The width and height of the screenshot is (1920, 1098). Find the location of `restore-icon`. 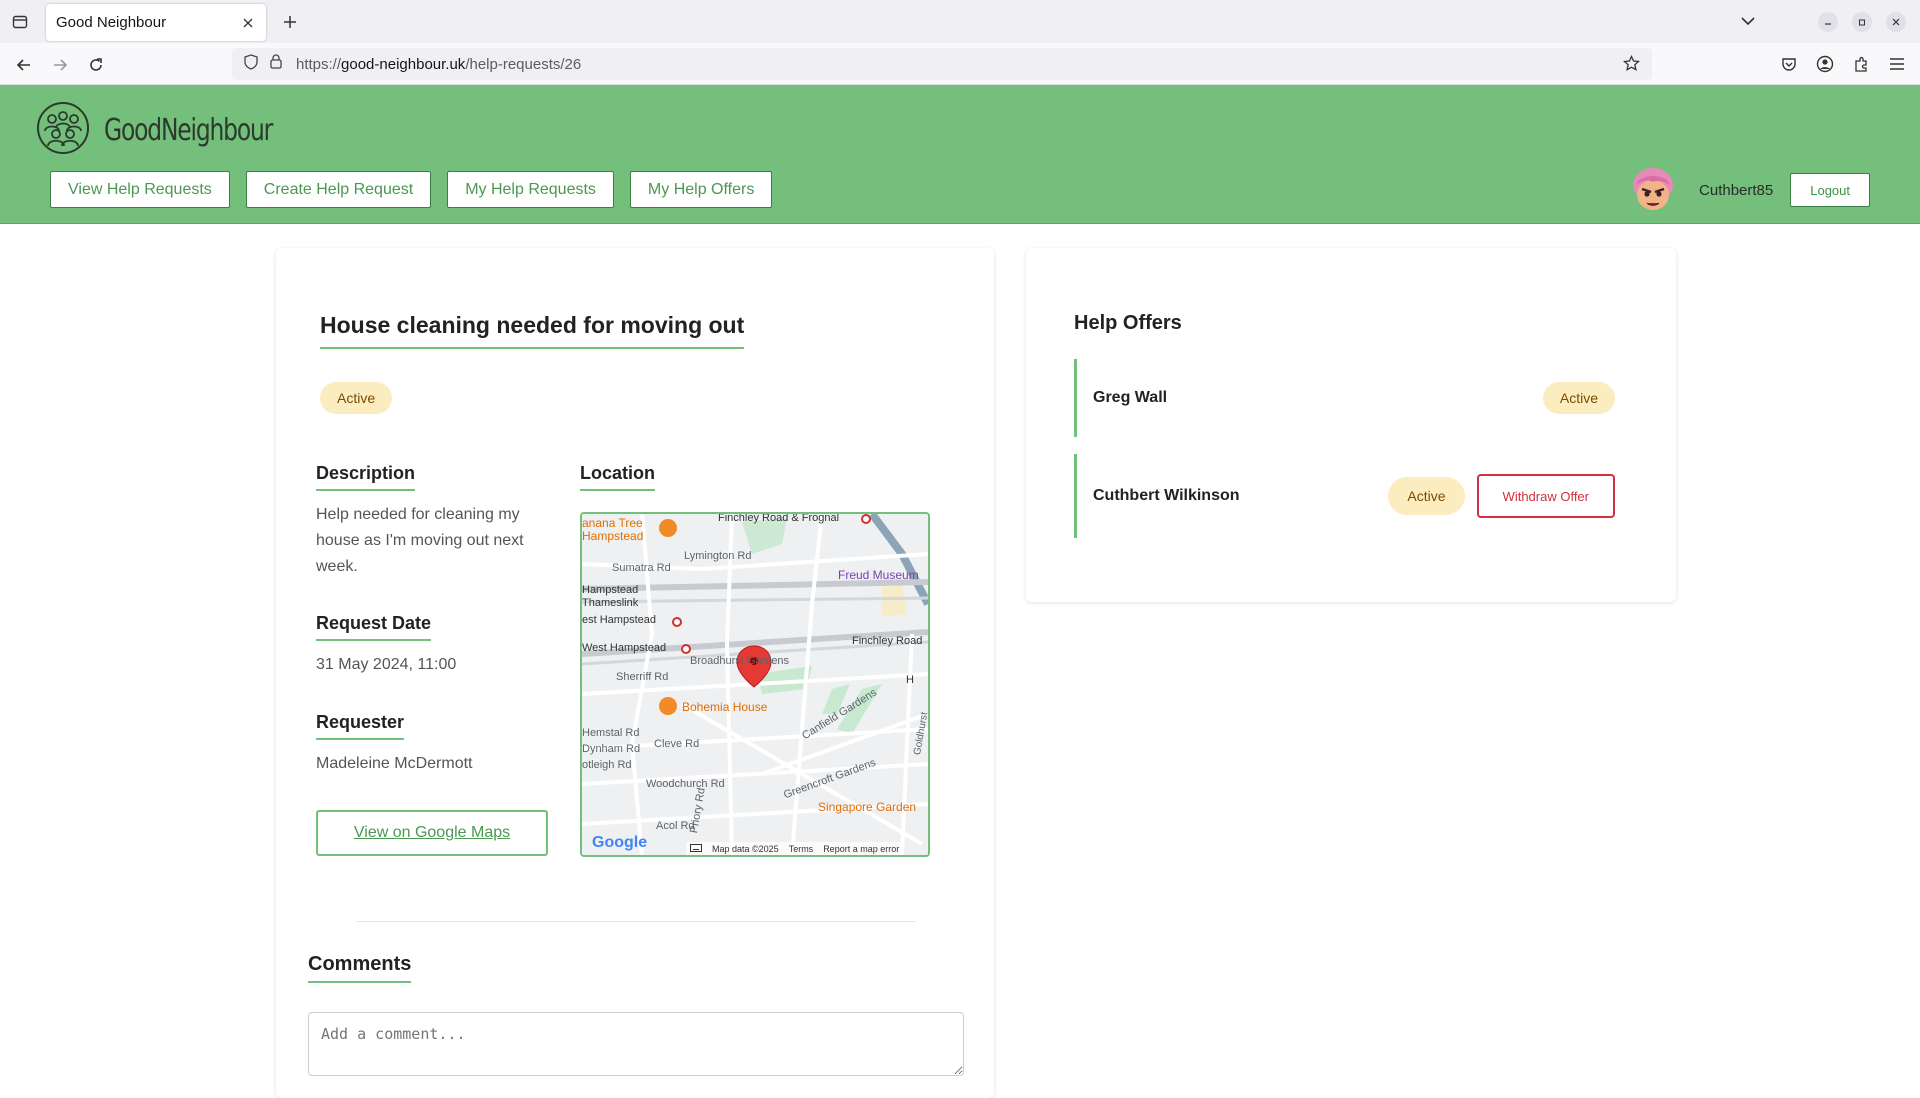

restore-icon is located at coordinates (1862, 21).